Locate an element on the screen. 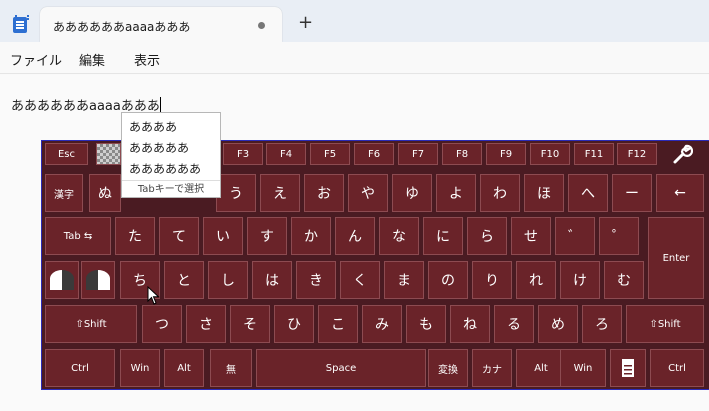 This screenshot has width=709, height=411. key-esc: Esc is located at coordinates (66, 154).